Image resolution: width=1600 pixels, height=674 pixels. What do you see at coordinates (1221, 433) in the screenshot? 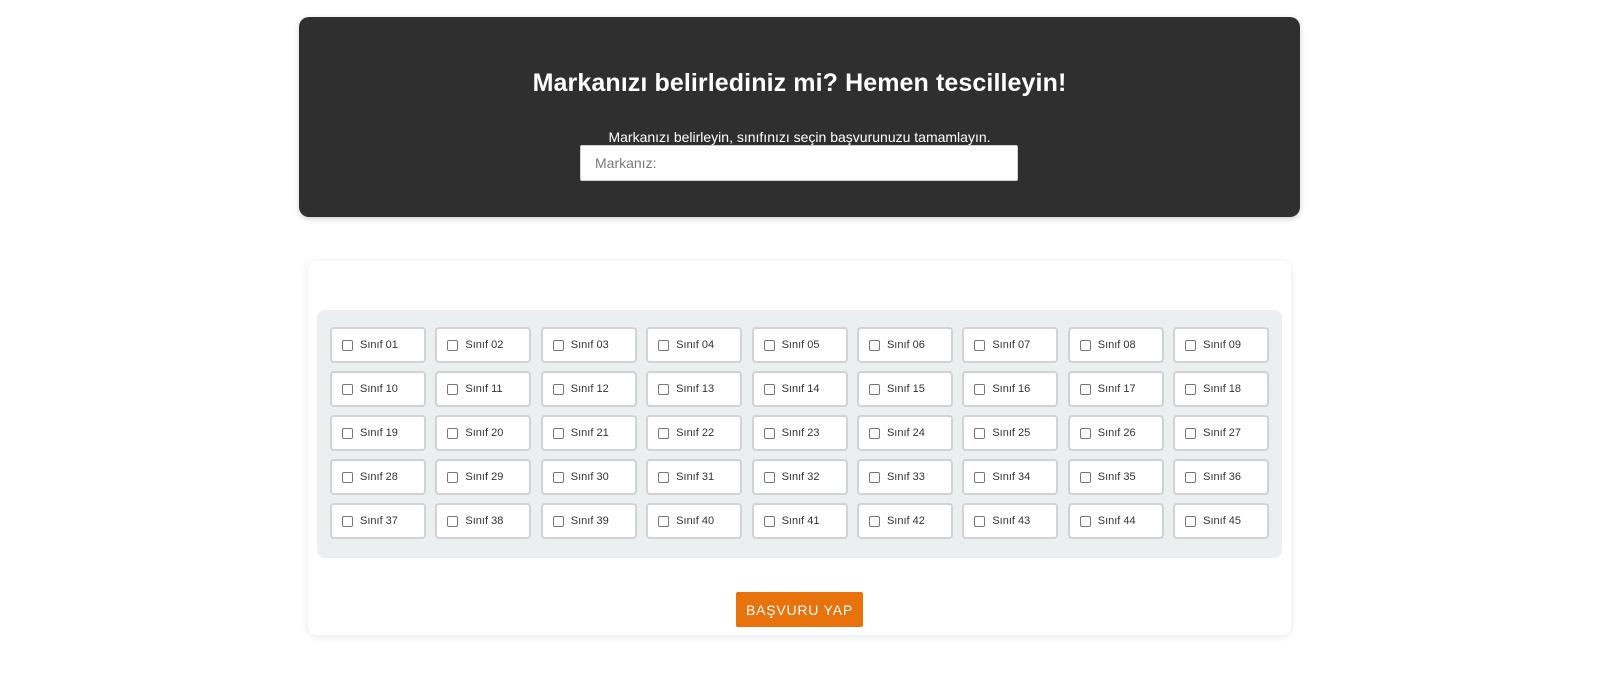
I see `class-option: Sınıf 27` at bounding box center [1221, 433].